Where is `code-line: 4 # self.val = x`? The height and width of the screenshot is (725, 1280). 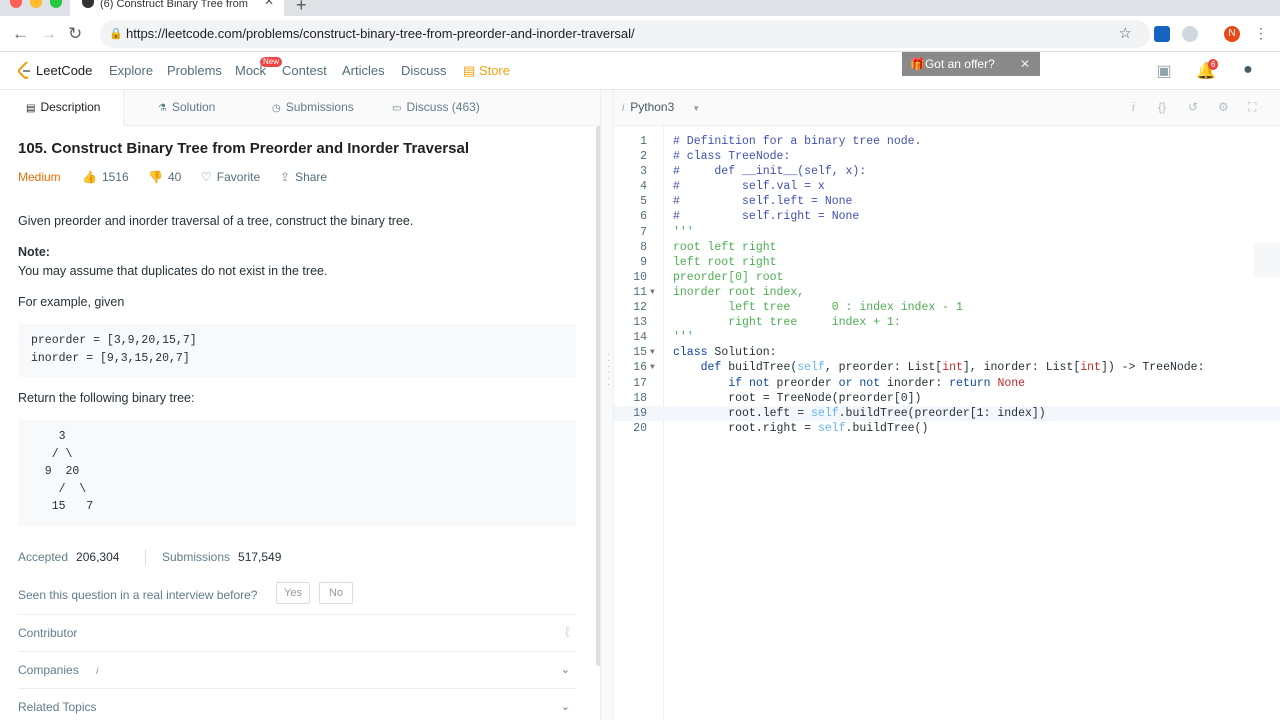 code-line: 4 # self.val = x is located at coordinates (947, 186).